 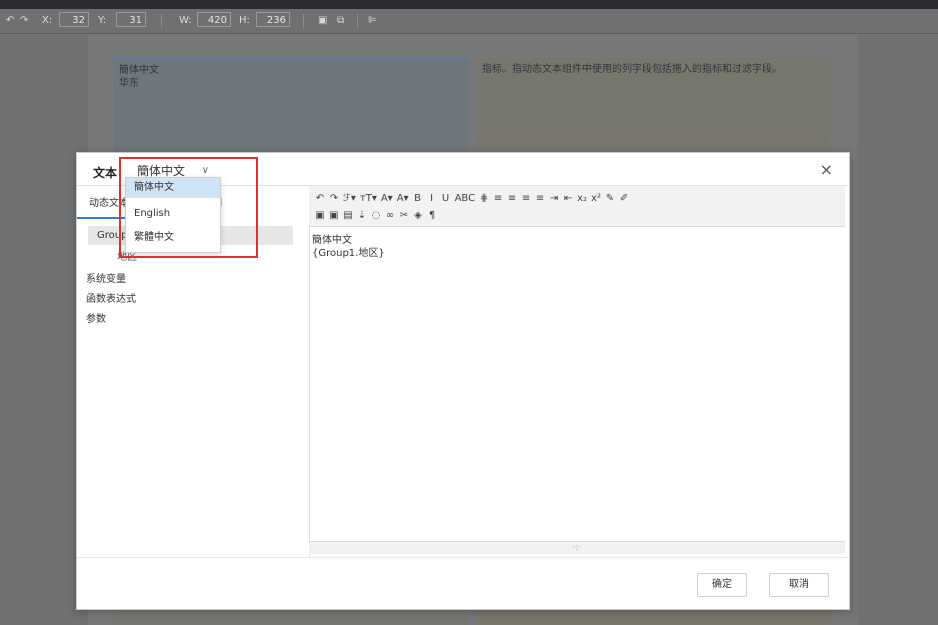 I want to click on language-option-english: English, so click(x=173, y=214).